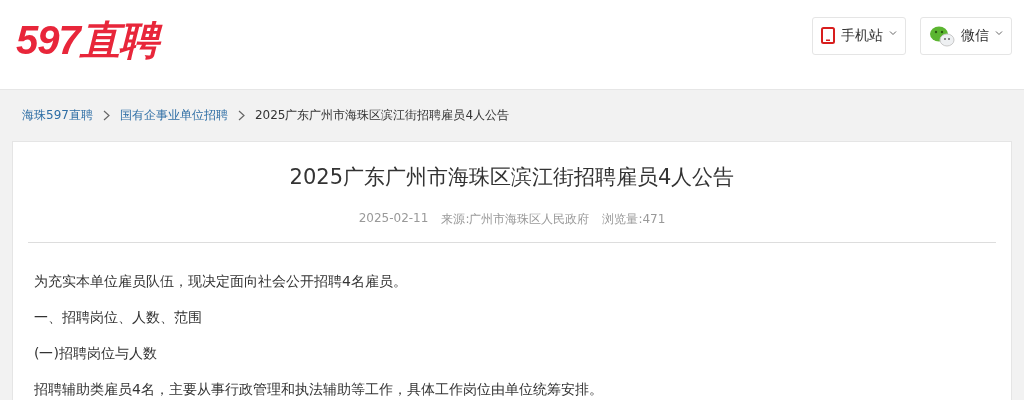 The image size is (1024, 400). What do you see at coordinates (393, 219) in the screenshot?
I see `publish-date: 2025-02-11` at bounding box center [393, 219].